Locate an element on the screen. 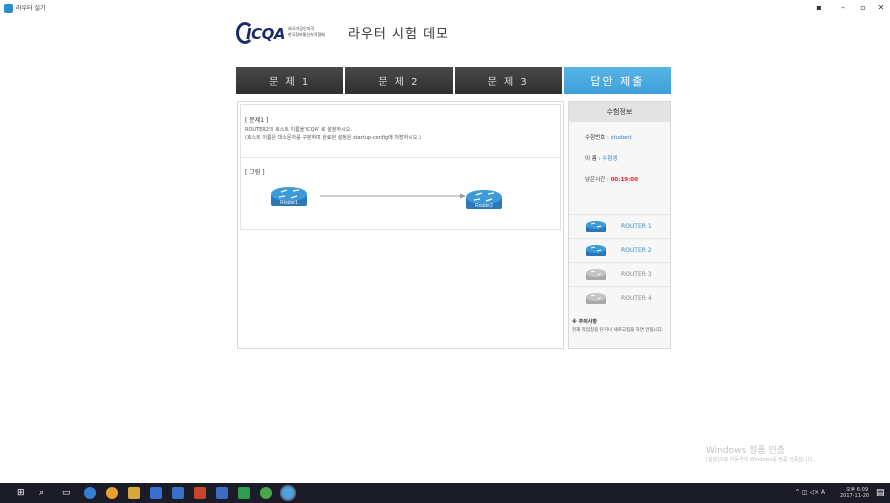 This screenshot has width=890, height=503. exam-number-row: 수험번호 : student is located at coordinates (608, 137).